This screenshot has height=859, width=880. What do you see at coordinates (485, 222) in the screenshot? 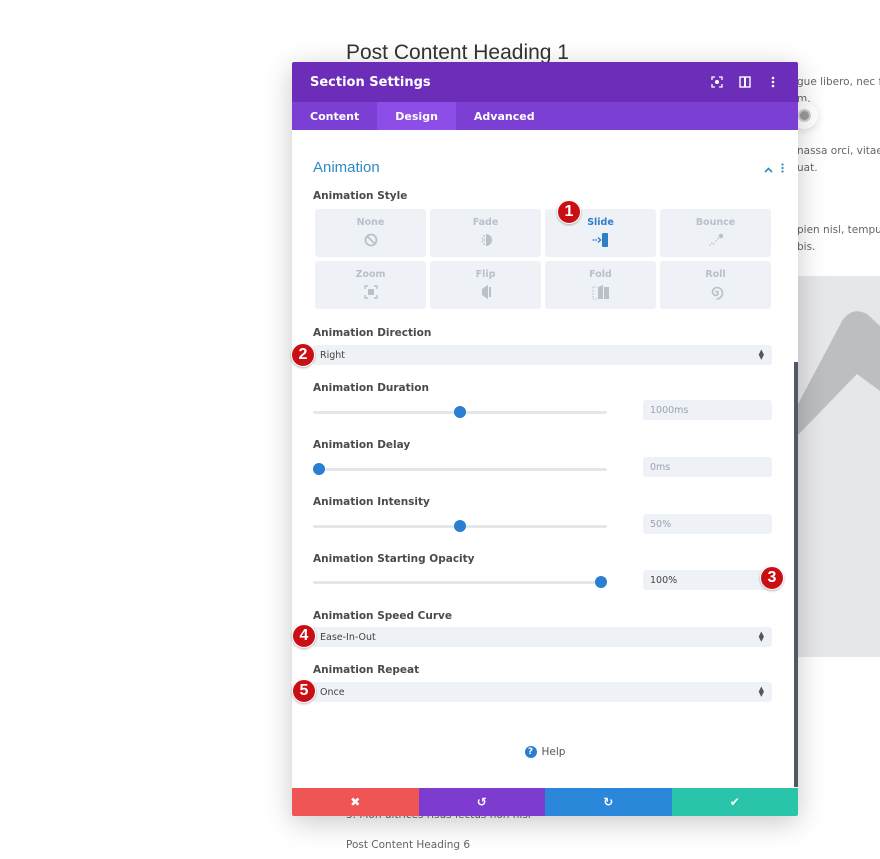
I see `style-option-label: Fade` at bounding box center [485, 222].